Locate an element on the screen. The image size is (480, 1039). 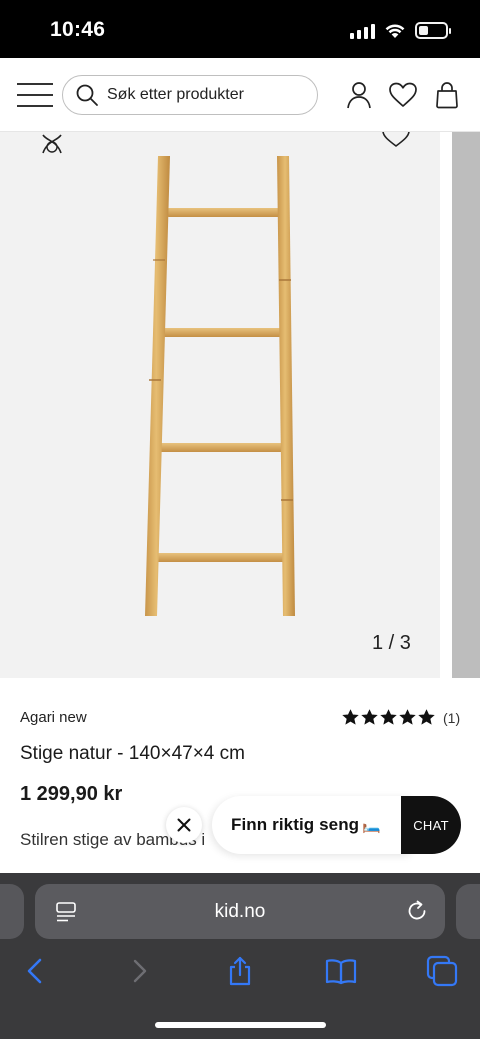
forward-icon is located at coordinates (139, 971).